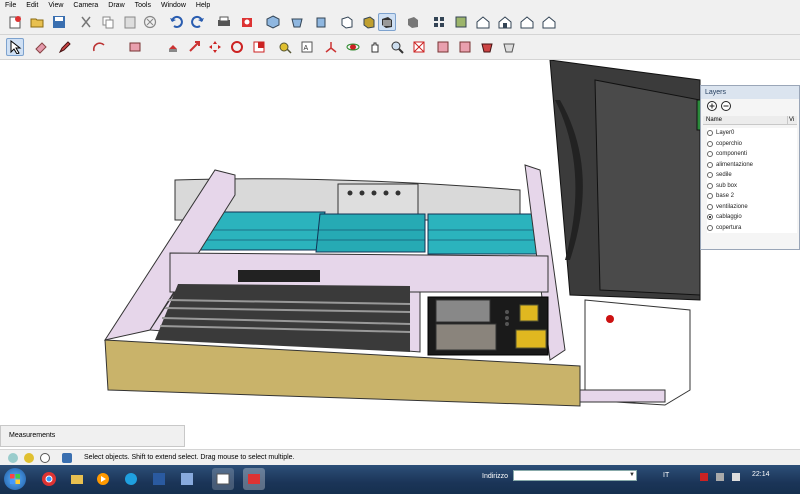 The image size is (800, 494). Describe the element at coordinates (297, 22) in the screenshot. I see `top-view-icon` at that location.